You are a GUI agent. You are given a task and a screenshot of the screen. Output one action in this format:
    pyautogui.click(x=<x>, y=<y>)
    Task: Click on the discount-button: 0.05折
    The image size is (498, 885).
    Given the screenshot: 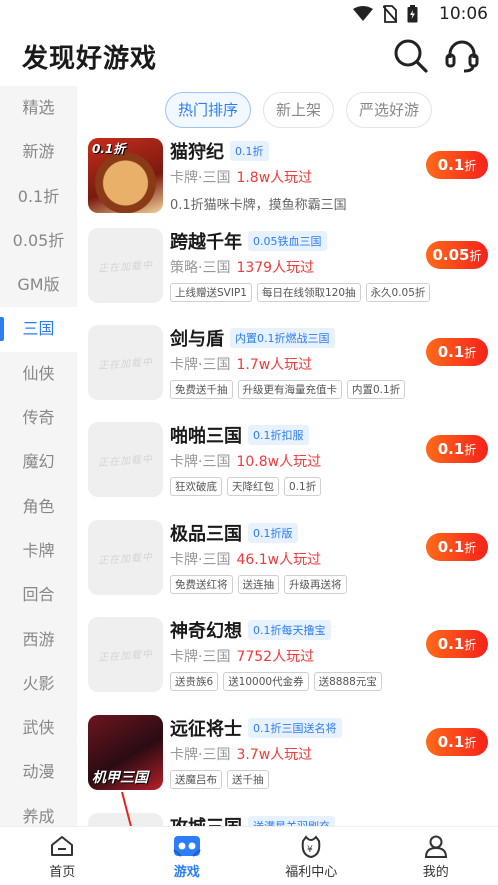 What is the action you would take?
    pyautogui.click(x=457, y=255)
    